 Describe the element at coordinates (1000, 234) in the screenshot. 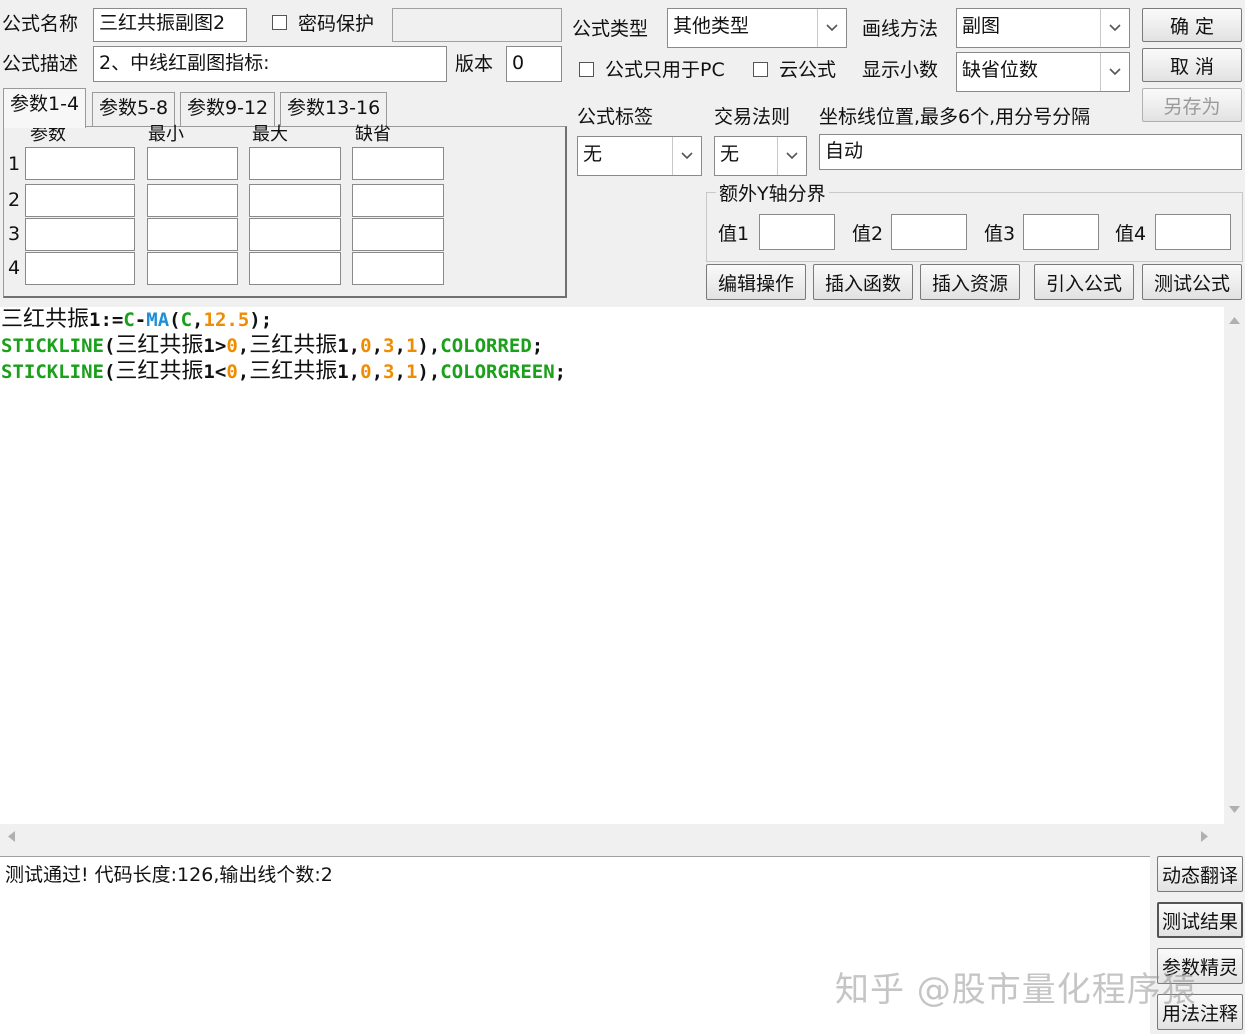

I see `y-bound-label-3: 值3` at that location.